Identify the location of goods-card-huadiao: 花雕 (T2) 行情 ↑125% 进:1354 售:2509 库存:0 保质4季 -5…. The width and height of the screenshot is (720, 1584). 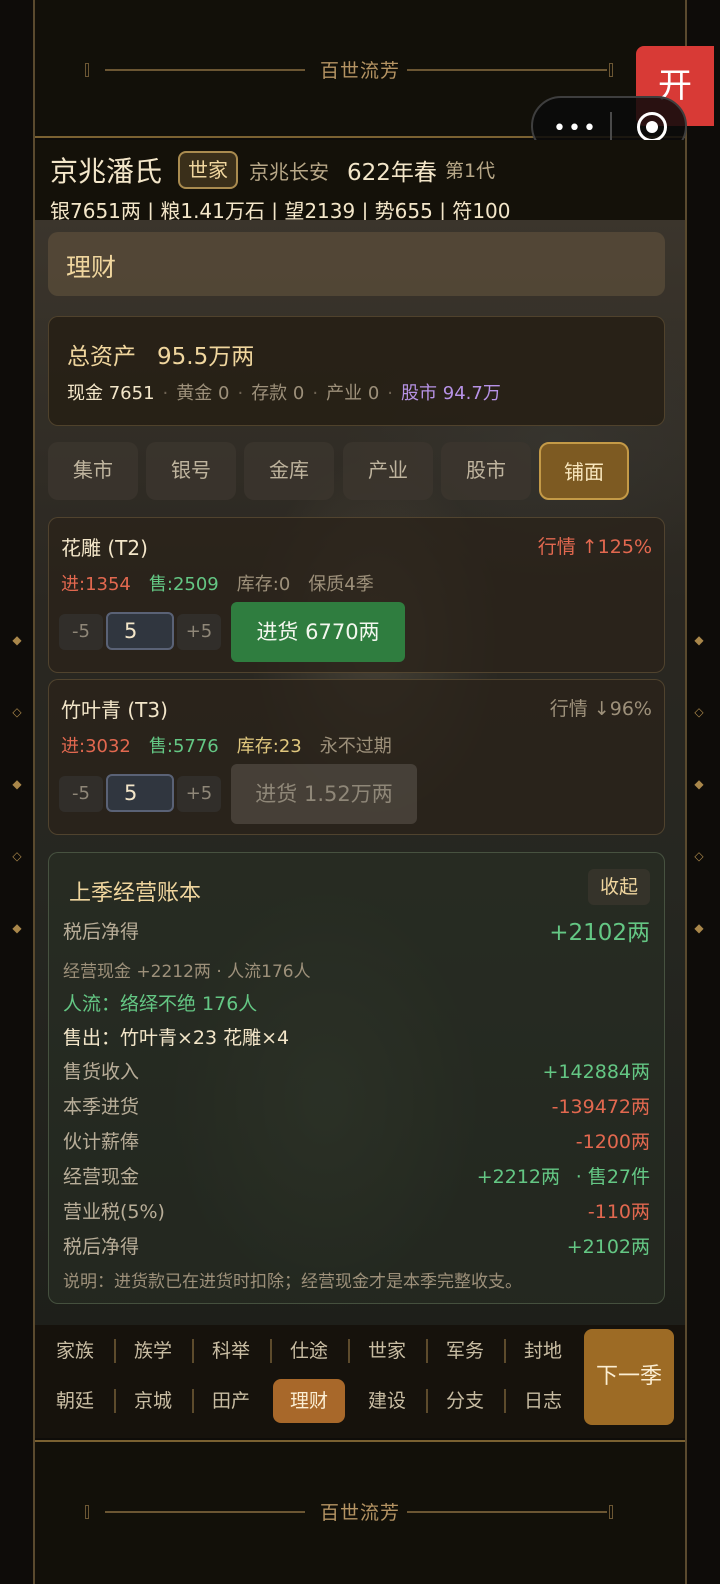
(356, 595).